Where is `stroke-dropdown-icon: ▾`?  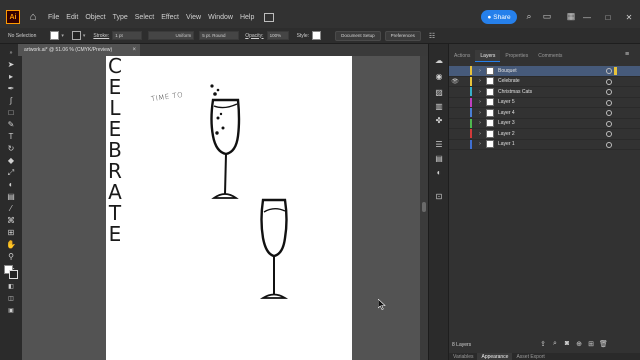
stroke-dropdown-icon: ▾ is located at coordinates (84, 36).